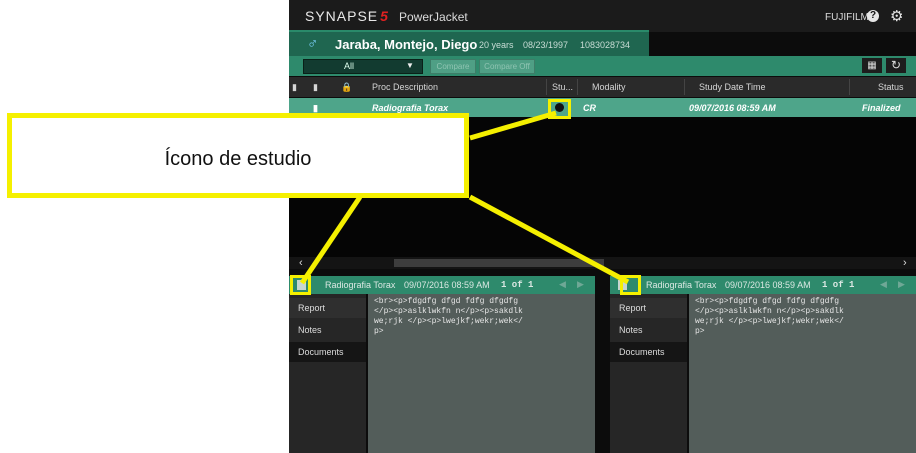 This screenshot has height=453, width=916. Describe the element at coordinates (300, 285) in the screenshot. I see `highlight-left-pane-icon` at that location.